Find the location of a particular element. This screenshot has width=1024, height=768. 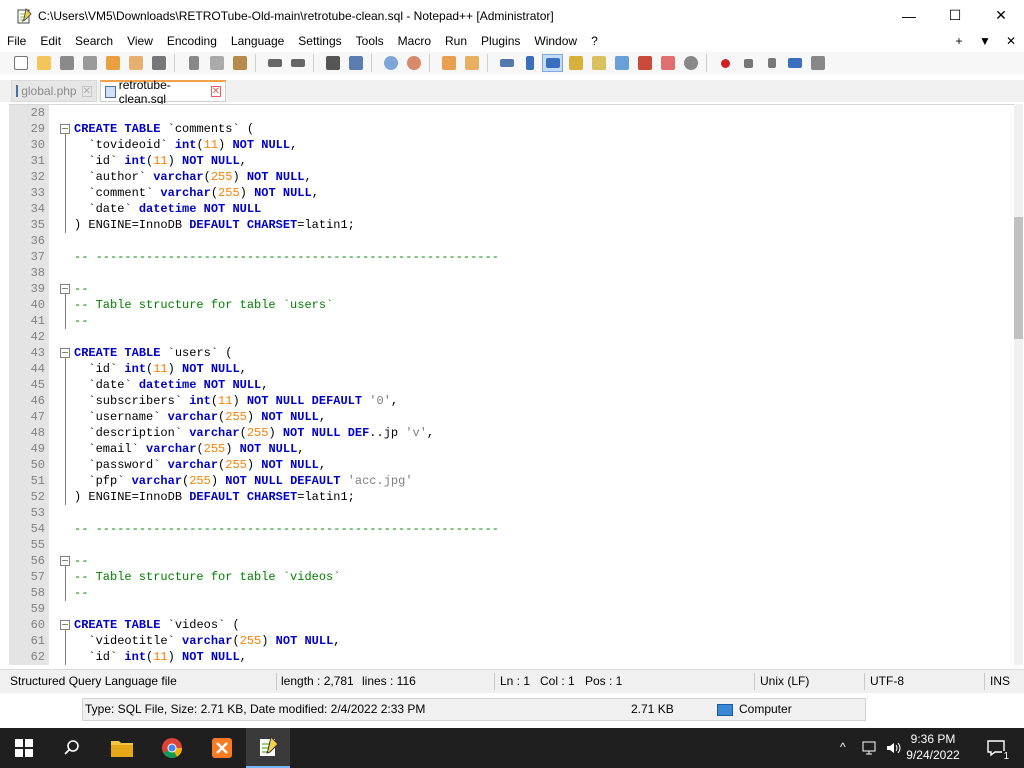

file-explorer-taskbar-button is located at coordinates (122, 748).